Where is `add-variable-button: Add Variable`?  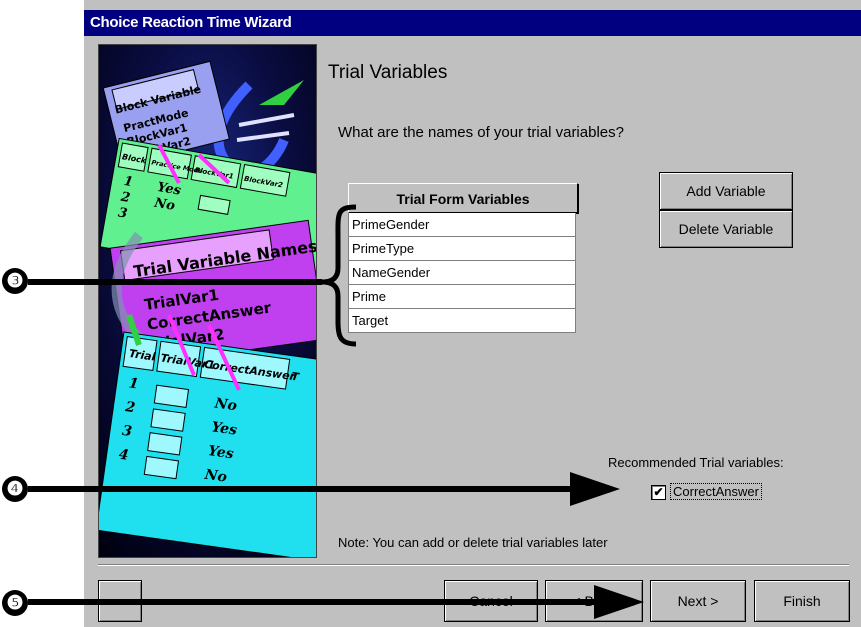 add-variable-button: Add Variable is located at coordinates (726, 191).